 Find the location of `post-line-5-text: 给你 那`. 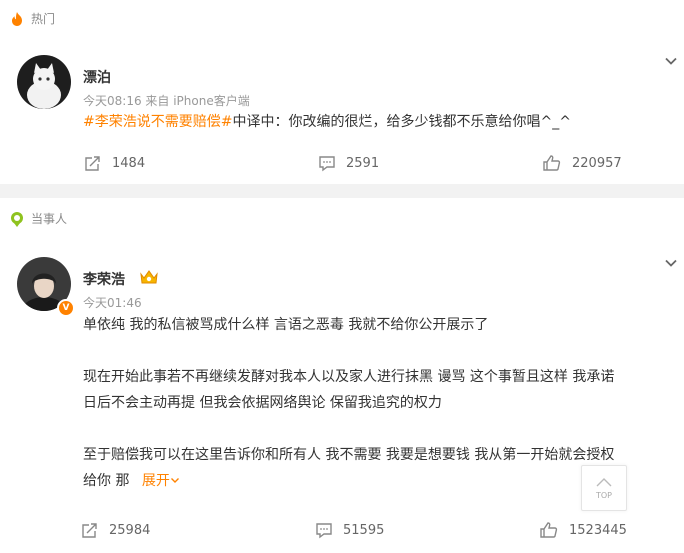

post-line-5-text: 给你 那 is located at coordinates (106, 481).